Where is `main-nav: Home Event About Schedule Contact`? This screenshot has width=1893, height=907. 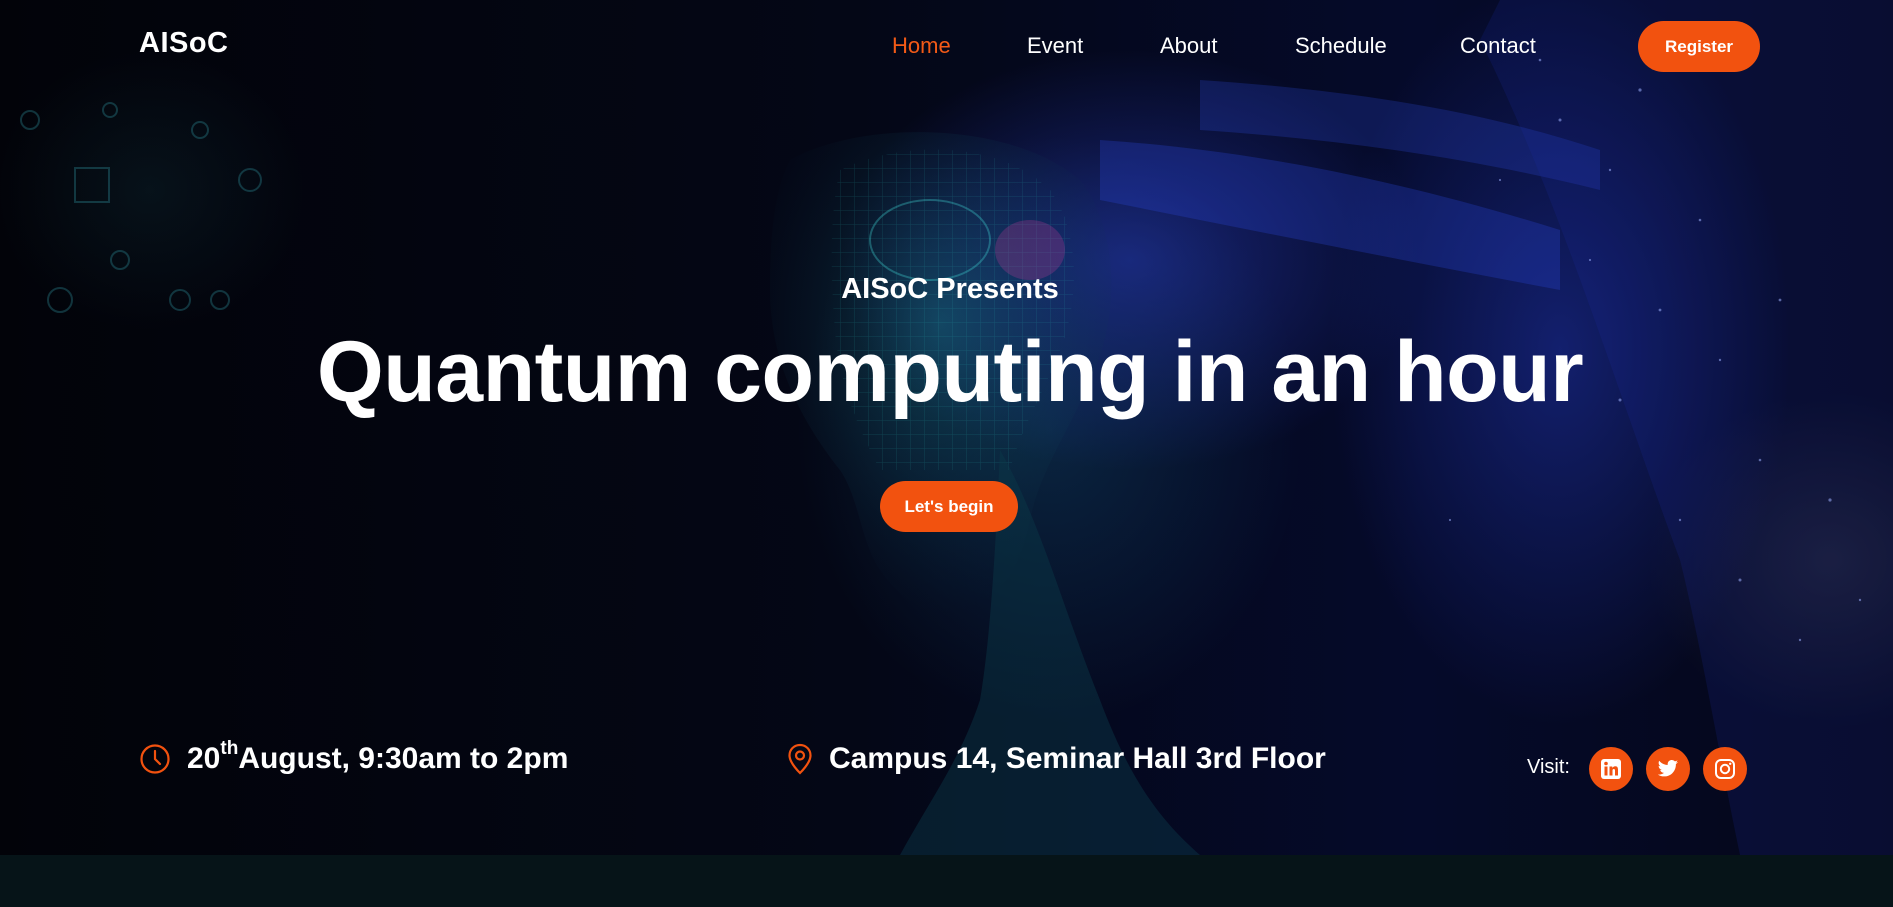 main-nav: Home Event About Schedule Contact is located at coordinates (946, 48).